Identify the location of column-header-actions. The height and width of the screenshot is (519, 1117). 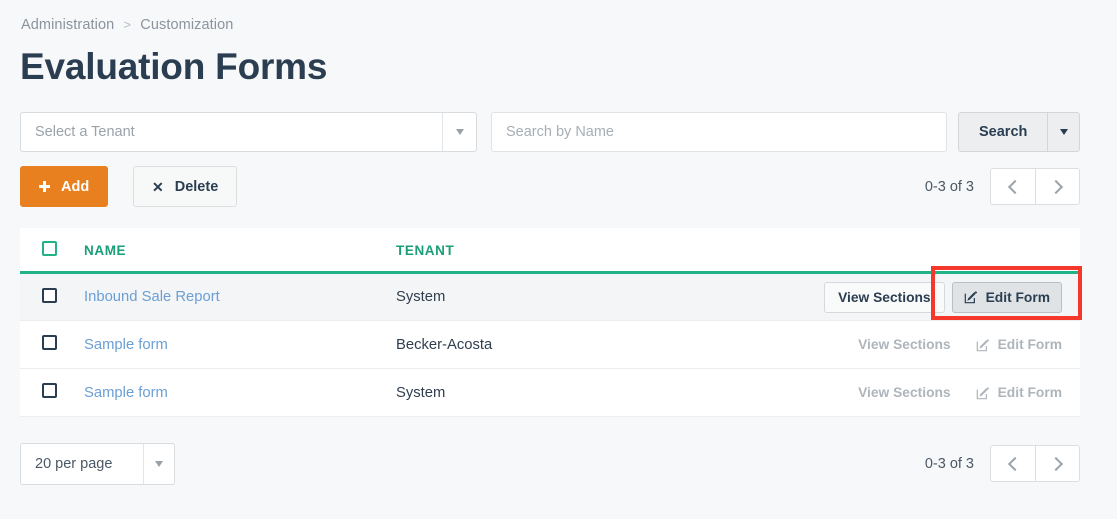
(948, 251).